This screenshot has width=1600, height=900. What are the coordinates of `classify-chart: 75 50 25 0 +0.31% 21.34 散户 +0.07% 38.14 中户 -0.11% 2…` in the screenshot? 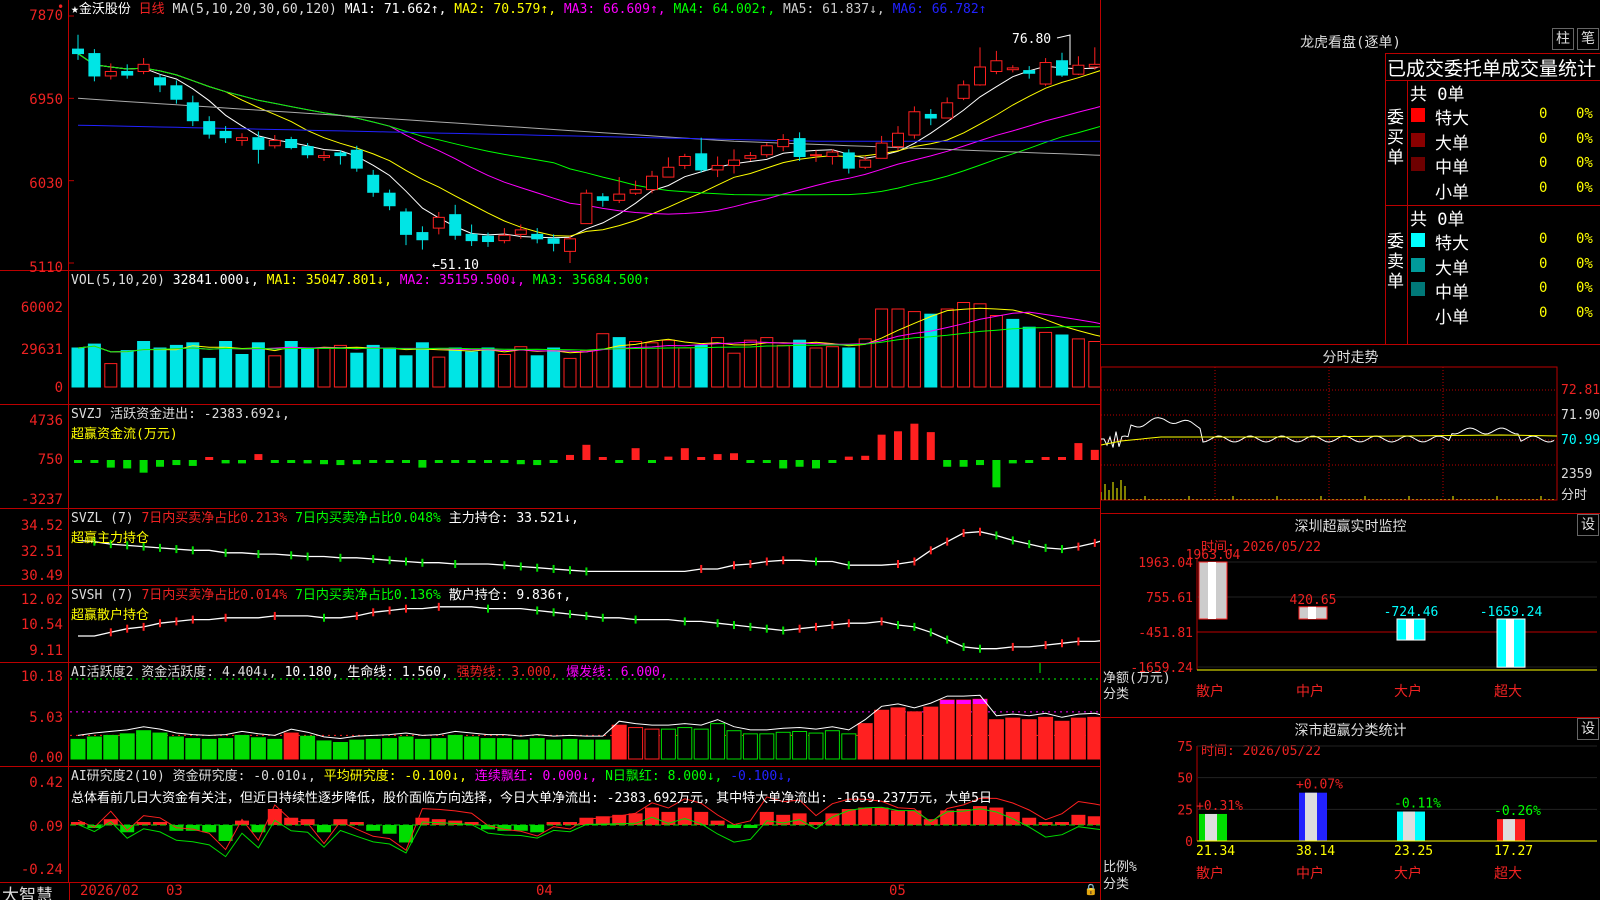 It's located at (1387, 811).